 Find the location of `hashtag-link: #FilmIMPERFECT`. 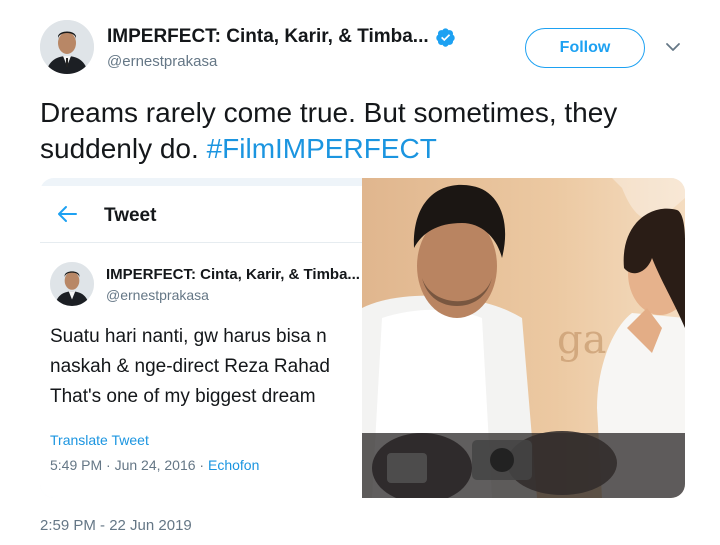

hashtag-link: #FilmIMPERFECT is located at coordinates (322, 148).